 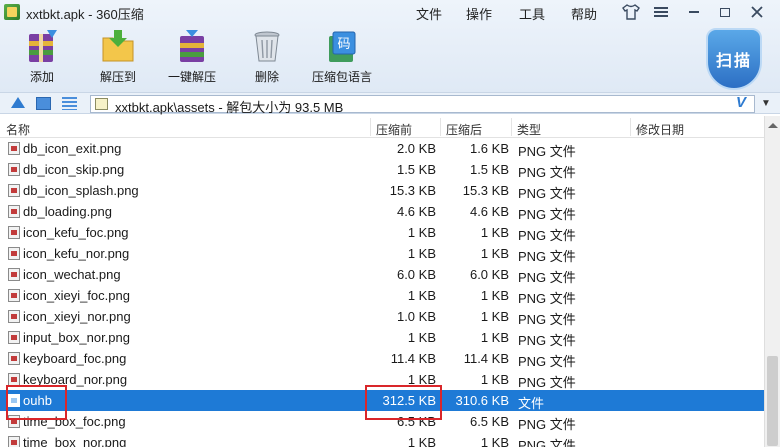 What do you see at coordinates (694, 12) in the screenshot?
I see `minimize-icon` at bounding box center [694, 12].